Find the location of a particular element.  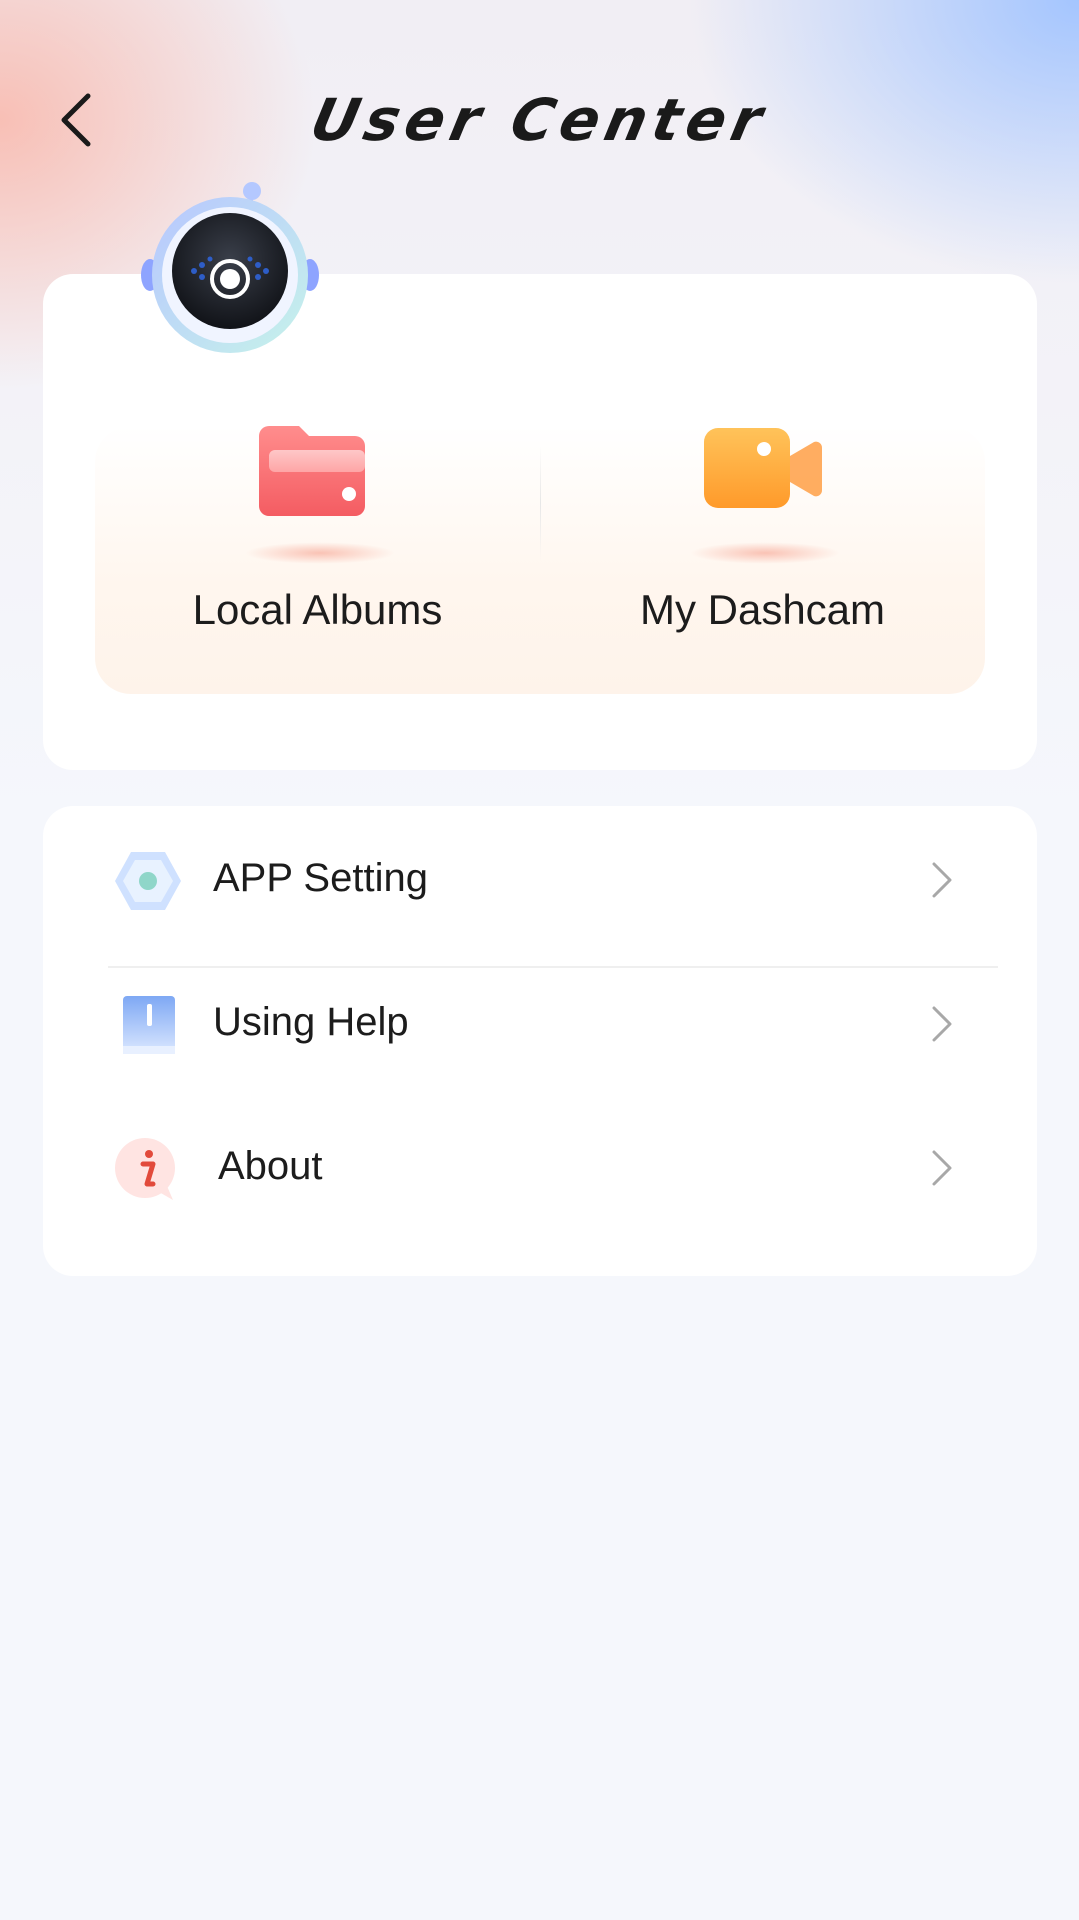

header: User Center is located at coordinates (539, 120).